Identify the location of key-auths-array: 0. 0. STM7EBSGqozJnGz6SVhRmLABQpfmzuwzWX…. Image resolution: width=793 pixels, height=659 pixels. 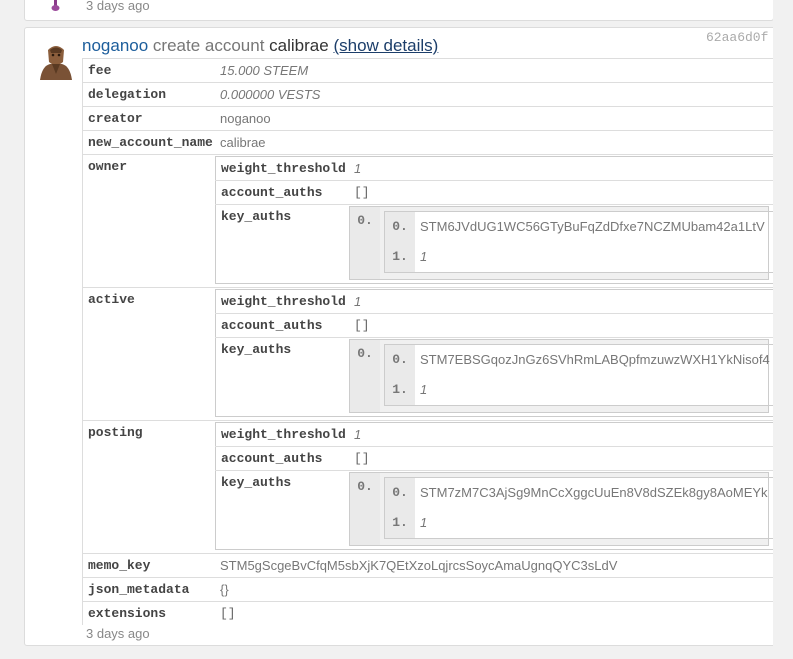
(561, 376).